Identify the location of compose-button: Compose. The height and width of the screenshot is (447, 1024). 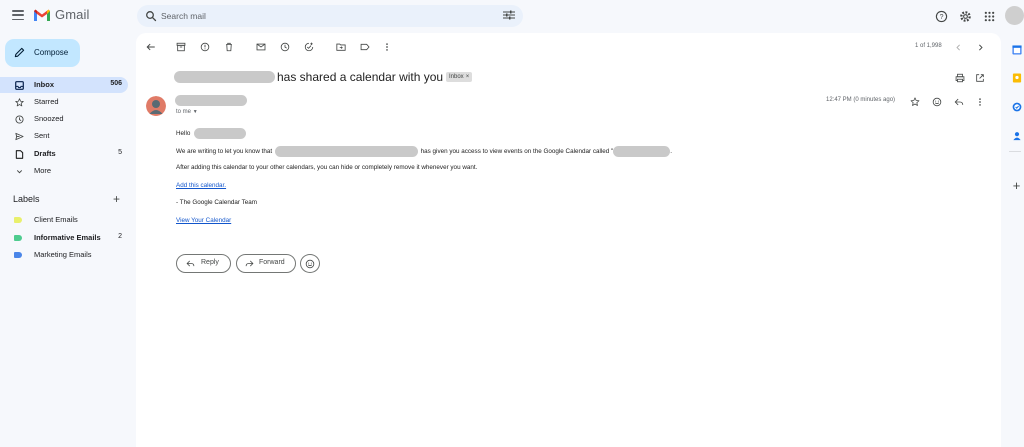
(42, 53).